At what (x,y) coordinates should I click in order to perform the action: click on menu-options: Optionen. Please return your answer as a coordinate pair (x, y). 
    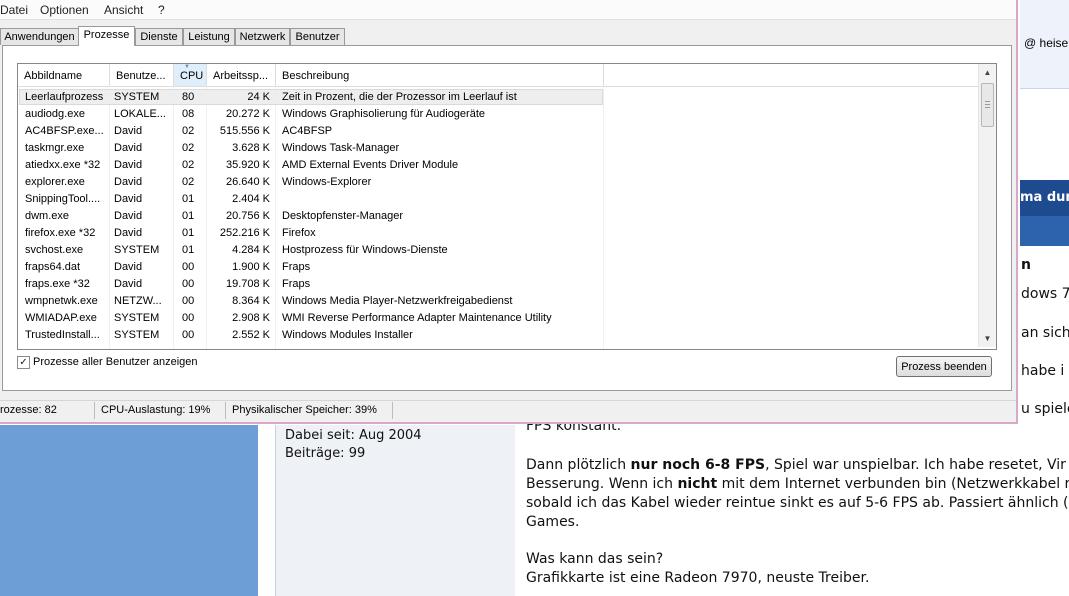
    Looking at the image, I should click on (64, 10).